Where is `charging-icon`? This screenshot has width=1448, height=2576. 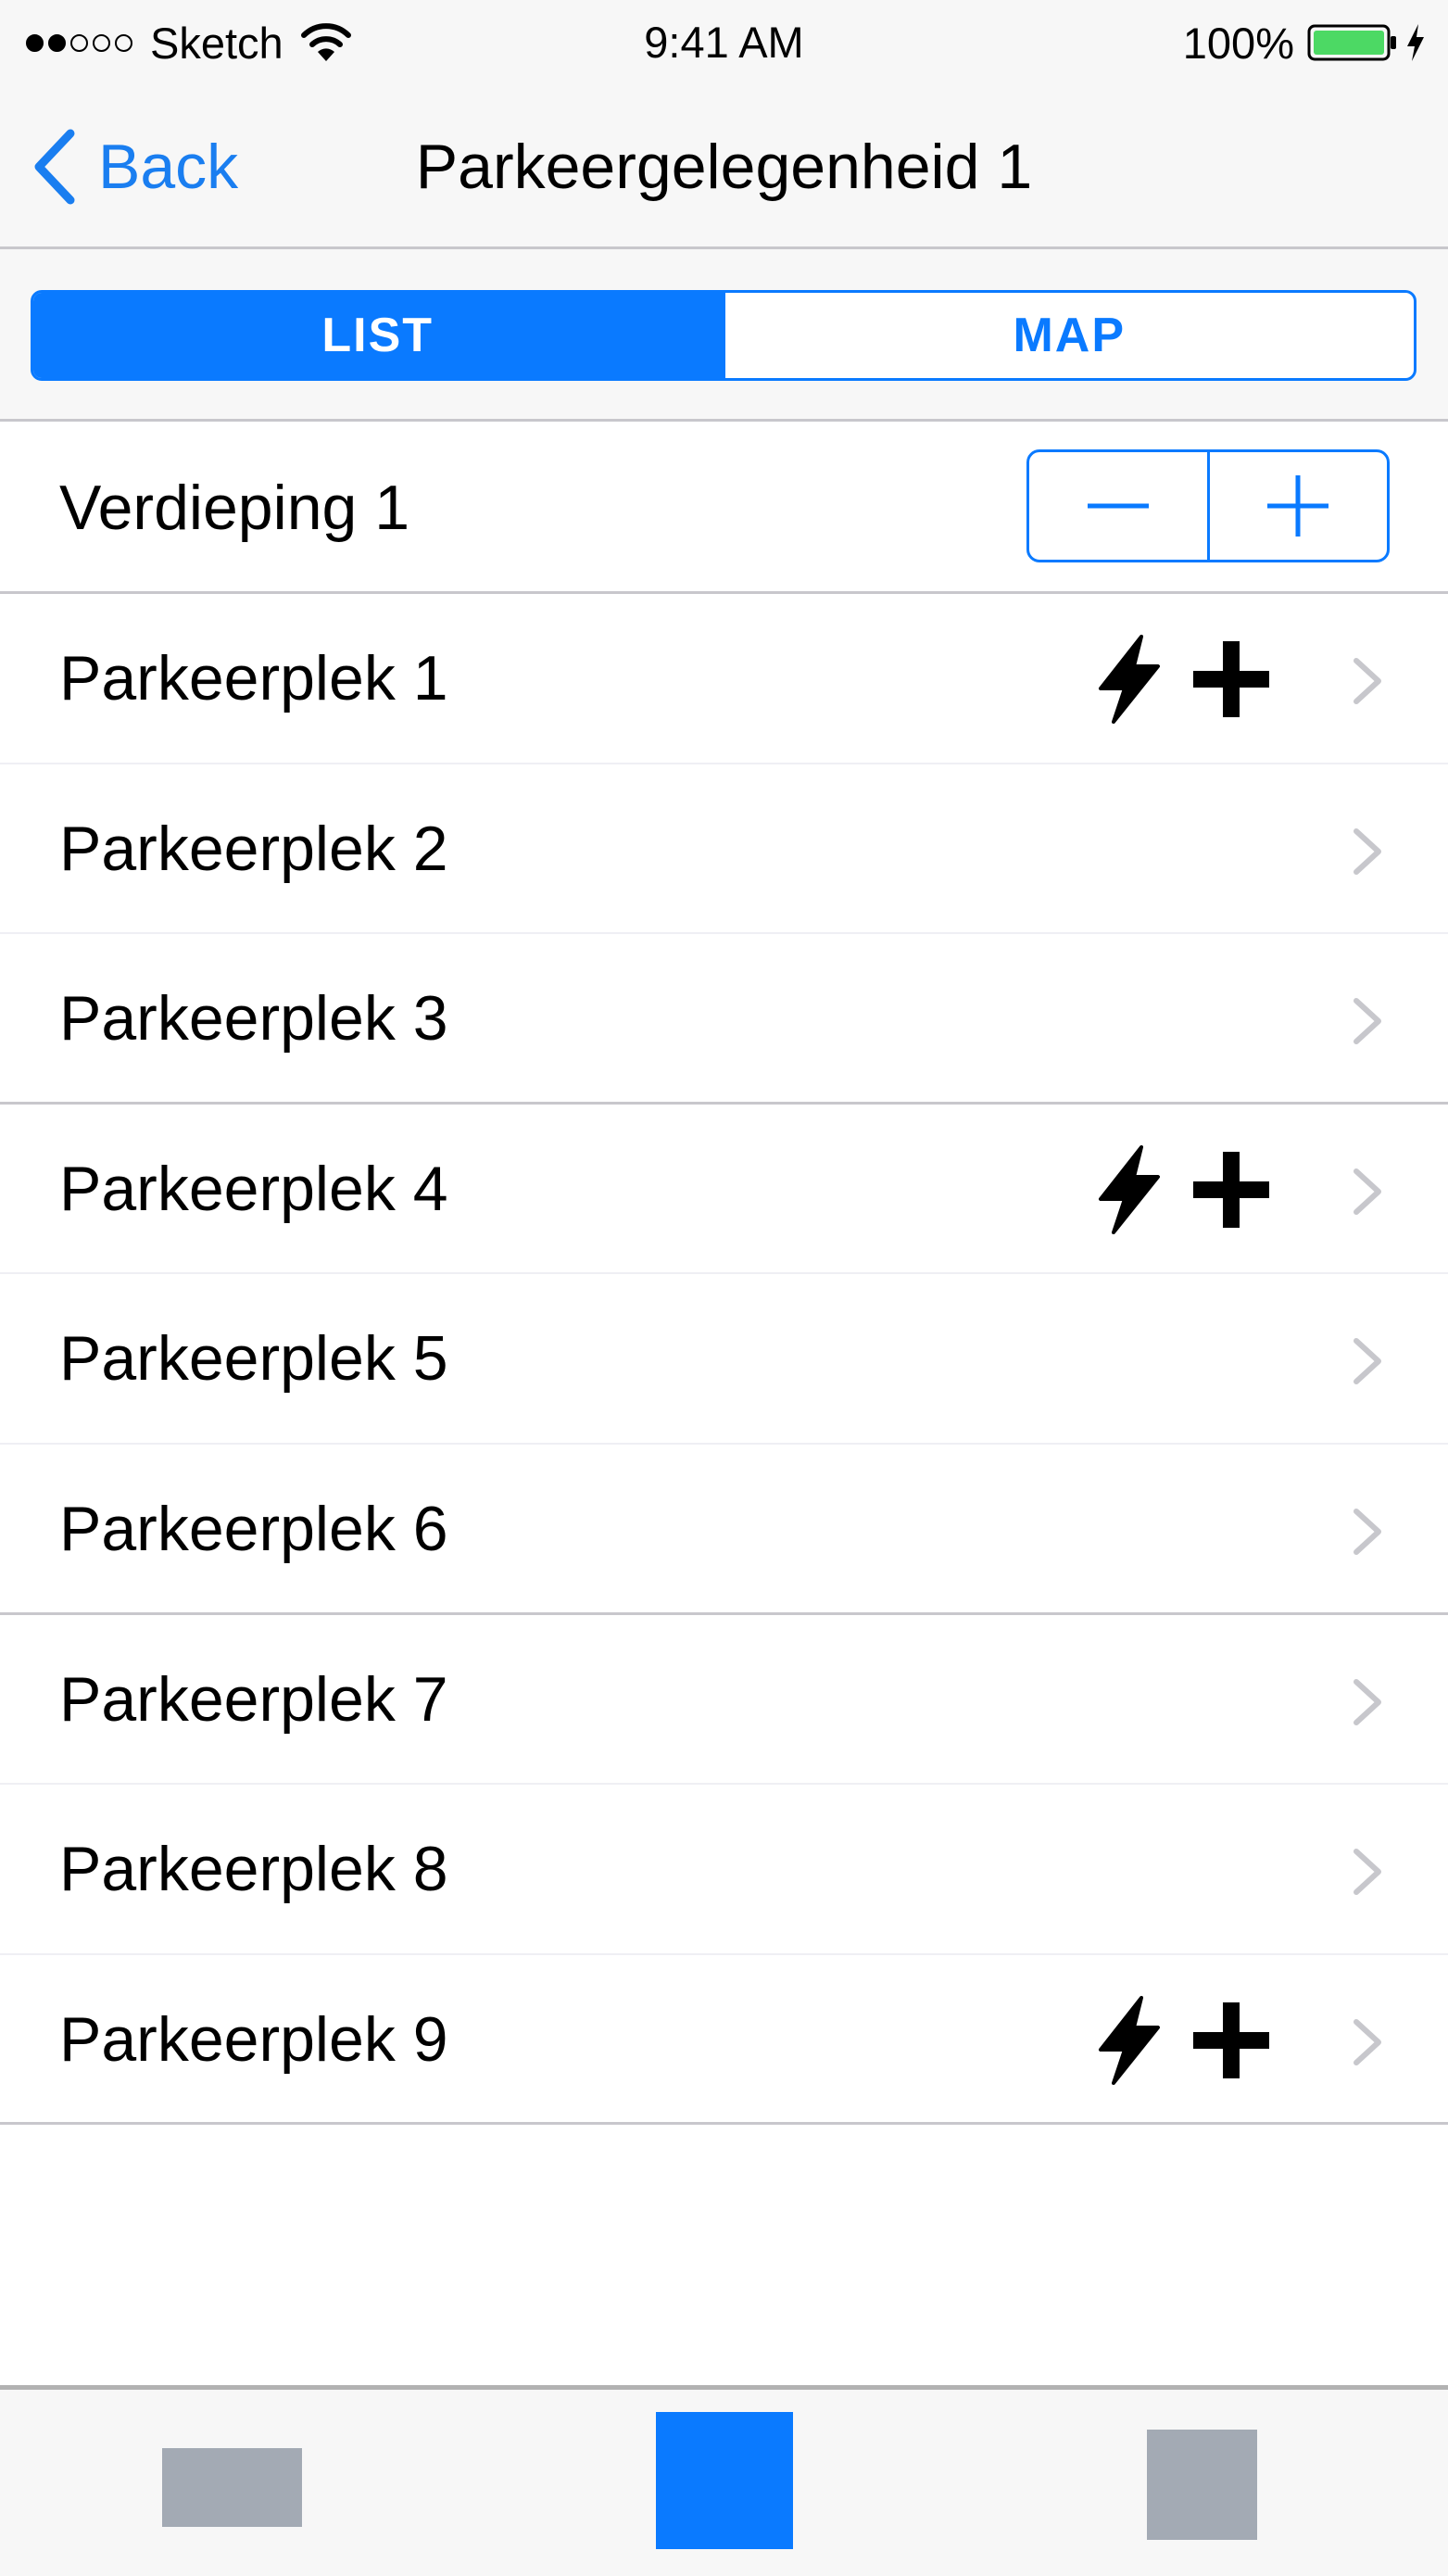 charging-icon is located at coordinates (1415, 43).